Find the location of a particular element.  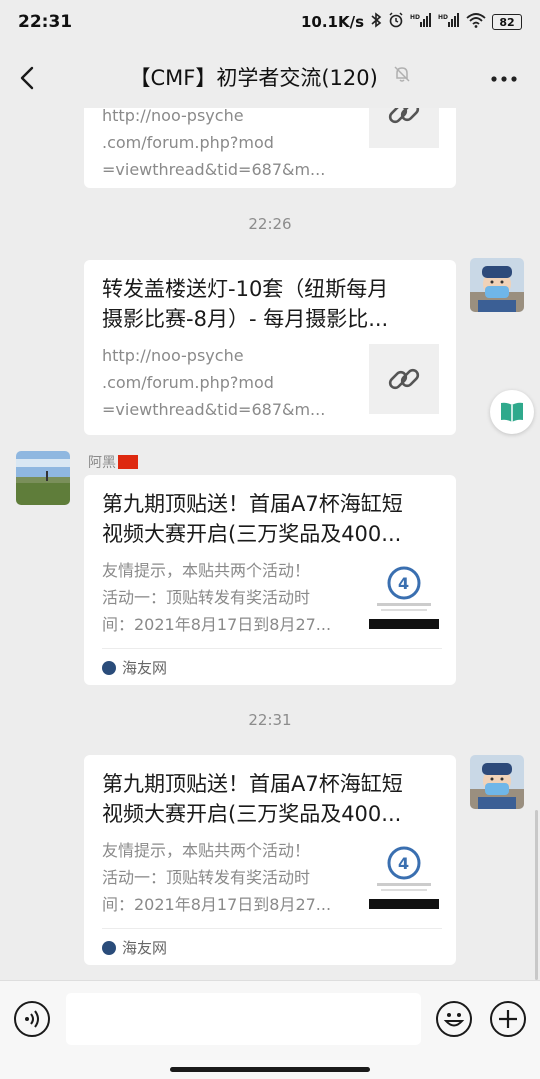

message-input is located at coordinates (243, 1019).